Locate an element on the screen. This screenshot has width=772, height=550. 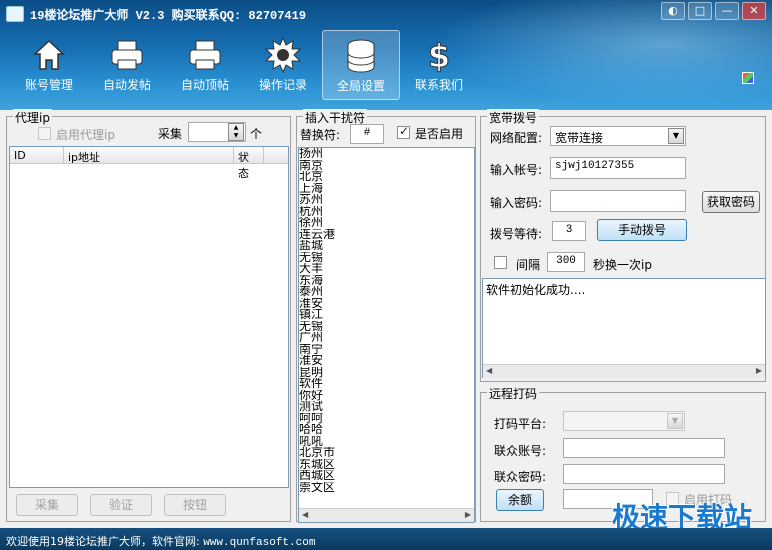
city-item: 盐城 is located at coordinates (311, 246).